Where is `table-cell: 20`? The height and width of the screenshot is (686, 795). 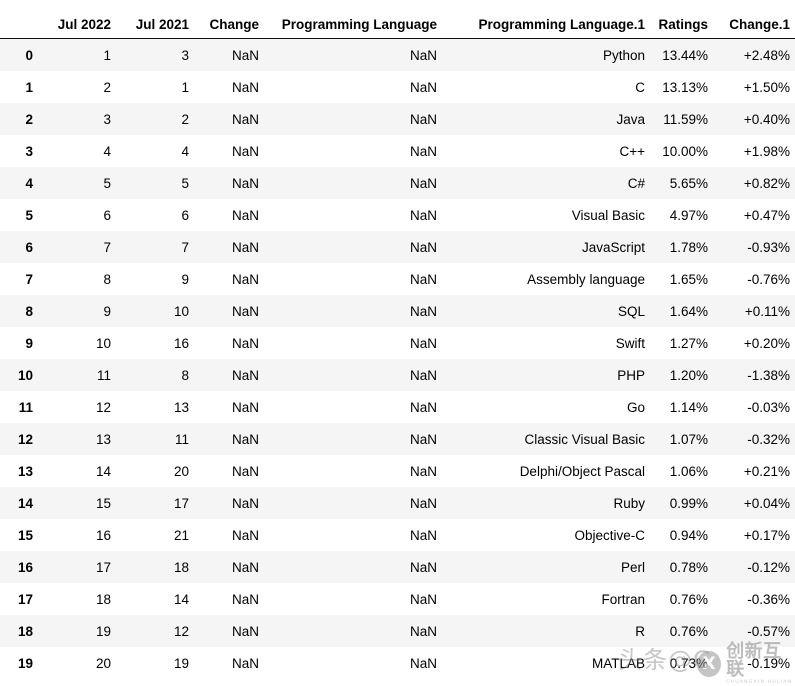 table-cell: 20 is located at coordinates (155, 471).